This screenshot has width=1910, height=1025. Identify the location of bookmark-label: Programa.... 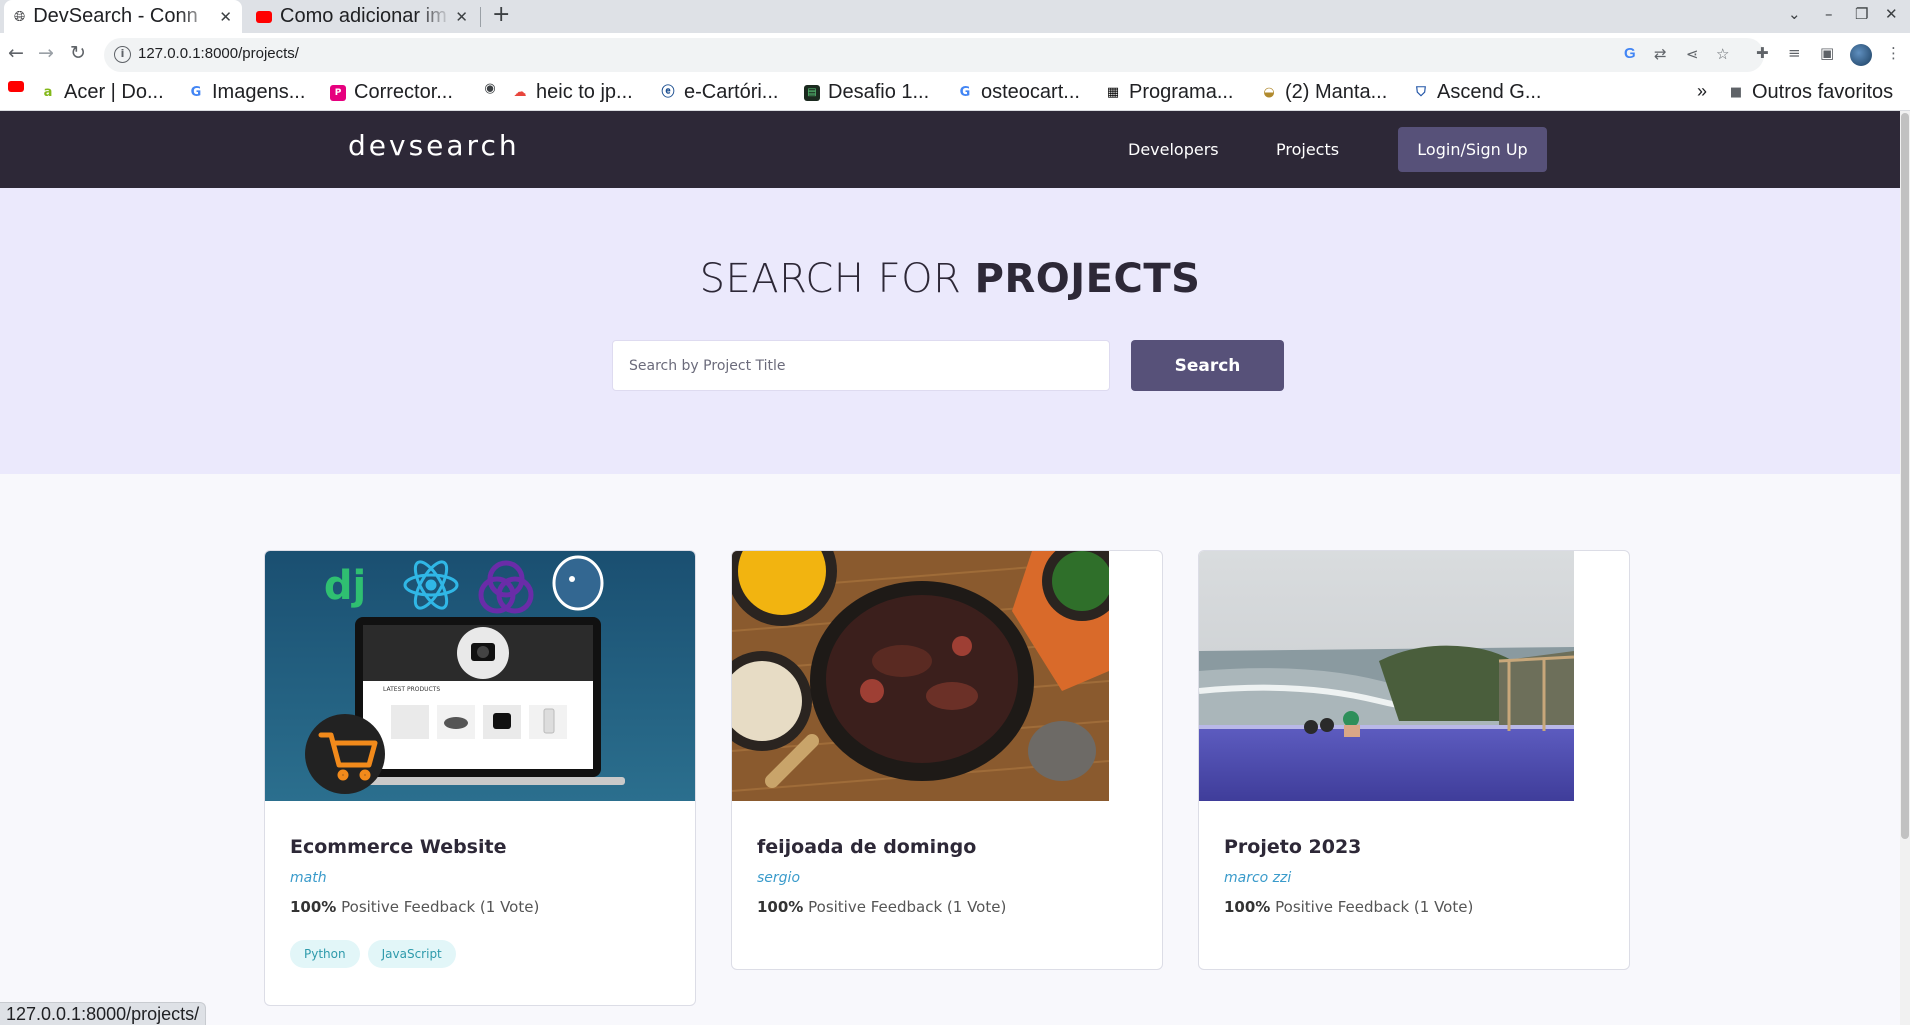
(1181, 92).